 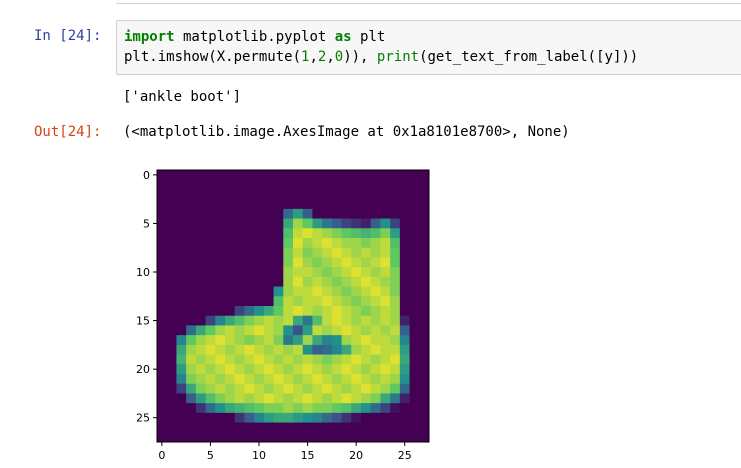 I want to click on y-tick-label: 15, so click(x=143, y=321).